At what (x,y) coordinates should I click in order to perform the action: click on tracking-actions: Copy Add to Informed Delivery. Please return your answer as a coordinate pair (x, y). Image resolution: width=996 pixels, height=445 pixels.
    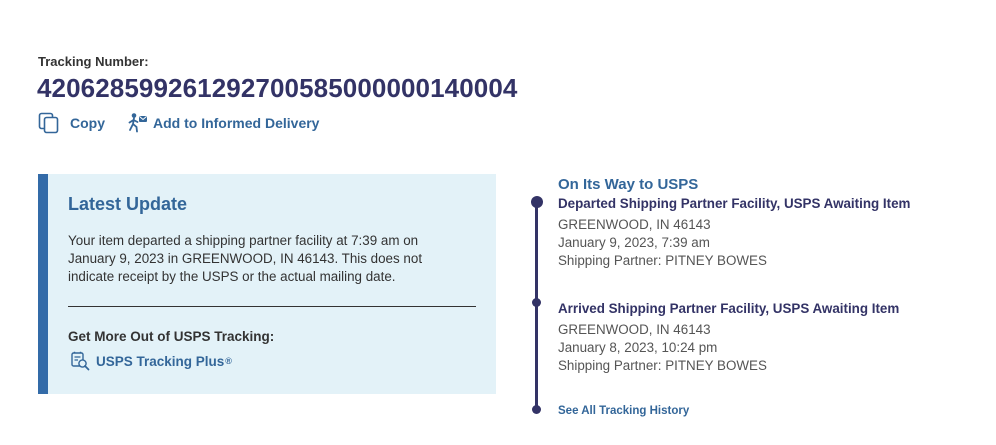
    Looking at the image, I should click on (178, 123).